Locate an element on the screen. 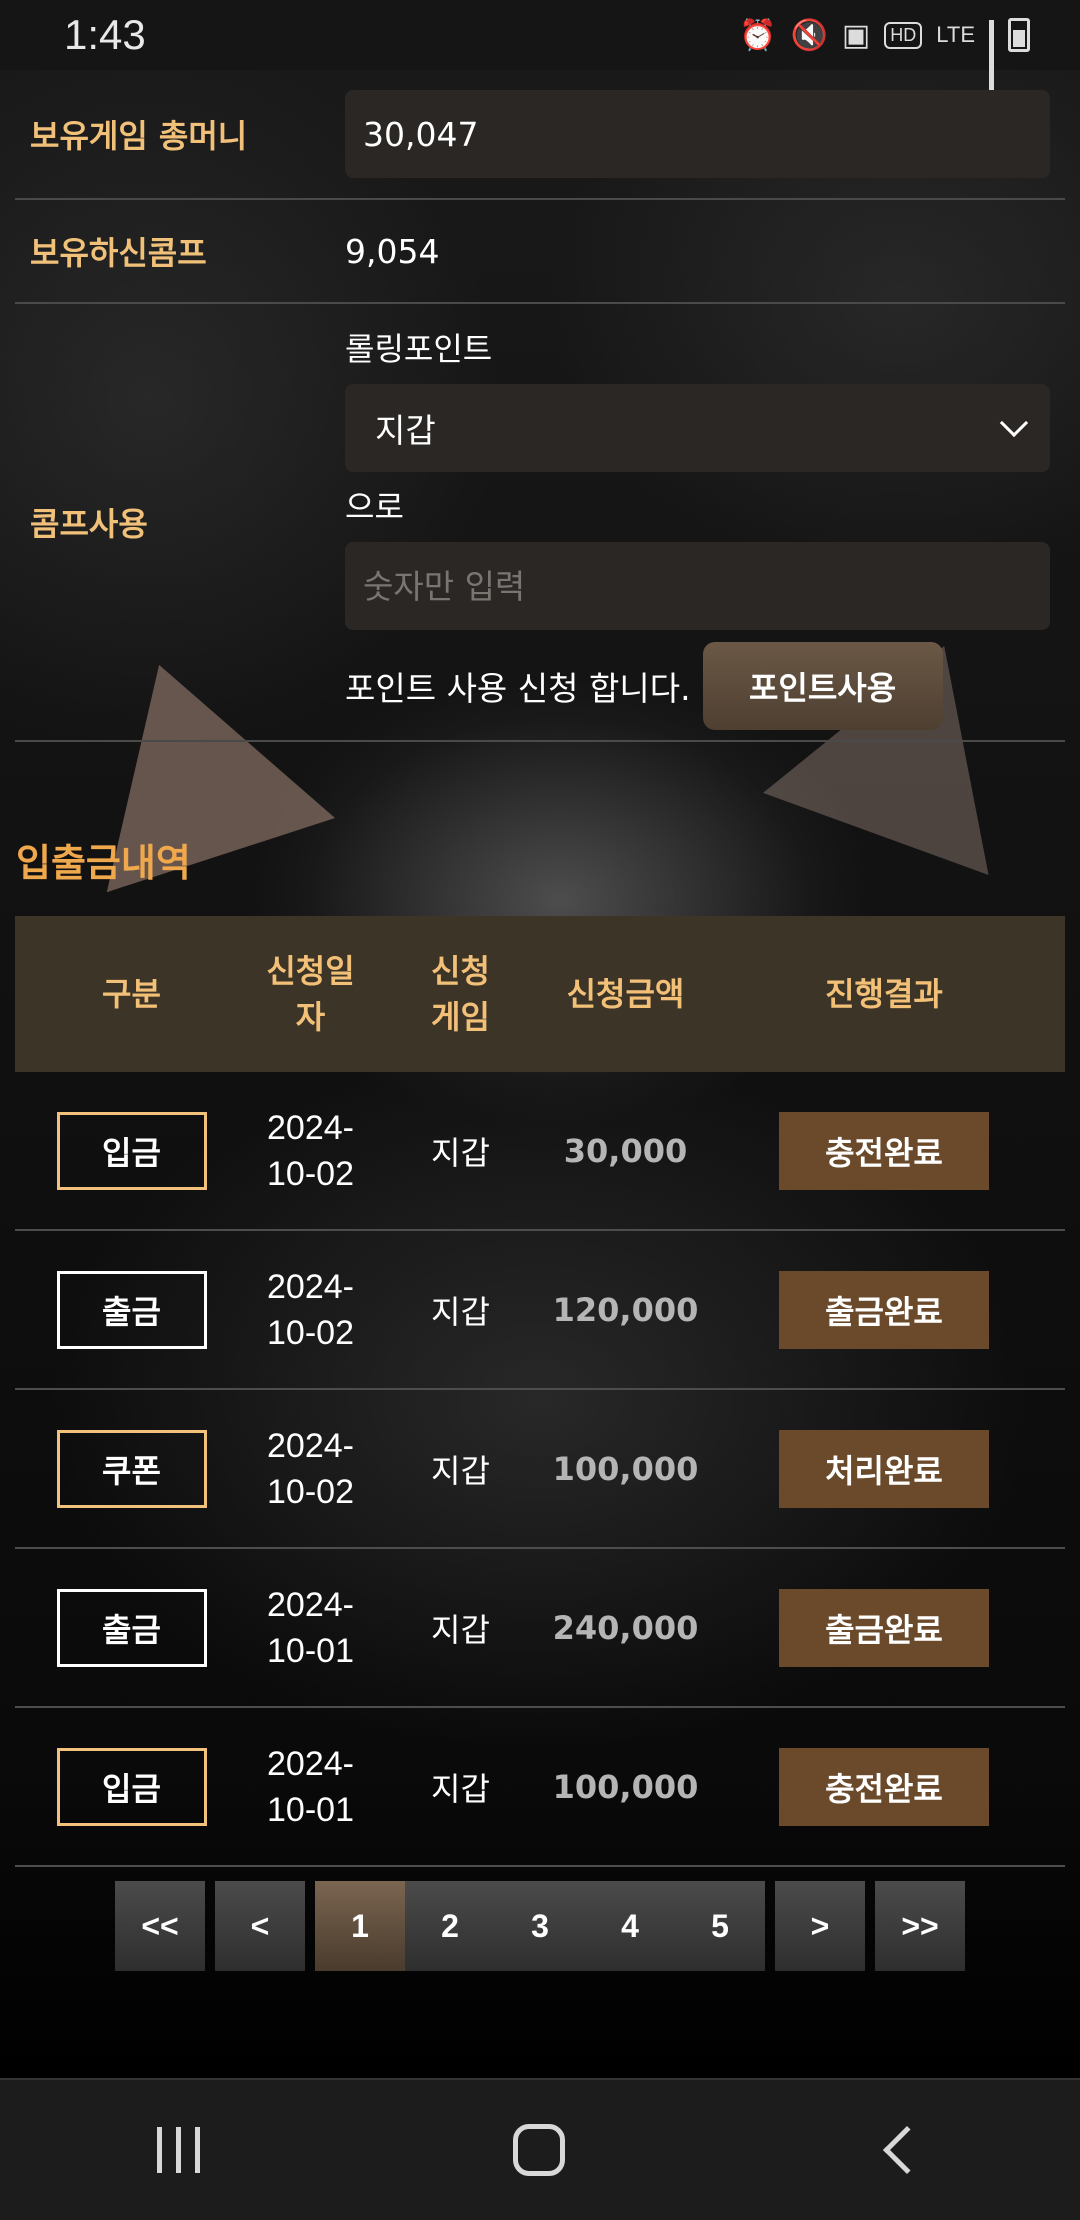 The image size is (1080, 2220). header-game-text: 신청게임 is located at coordinates (460, 994).